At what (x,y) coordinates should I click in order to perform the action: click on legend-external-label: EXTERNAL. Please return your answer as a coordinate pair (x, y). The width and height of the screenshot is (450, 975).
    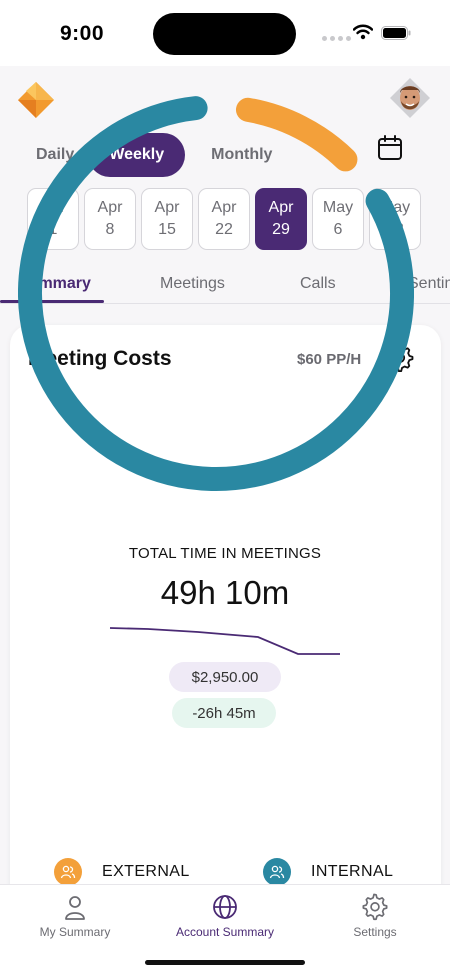
    Looking at the image, I should click on (146, 871).